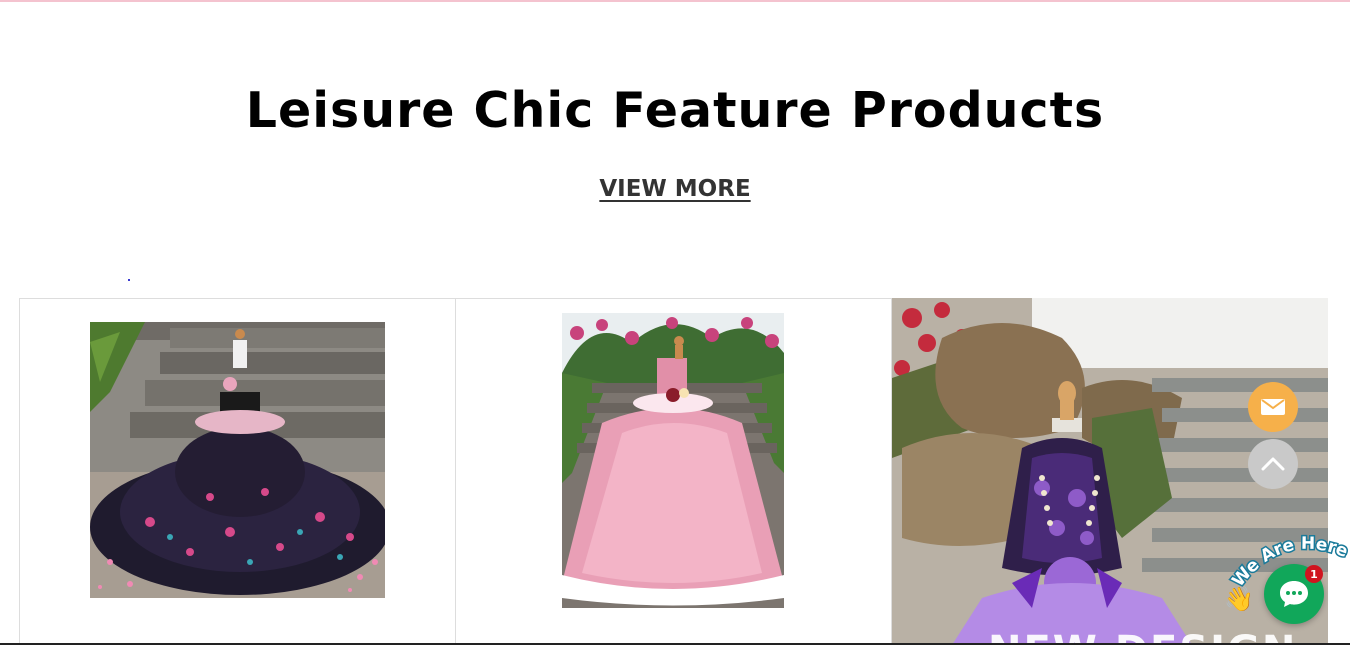  I want to click on waving-hand-icon: 👋, so click(1239, 599).